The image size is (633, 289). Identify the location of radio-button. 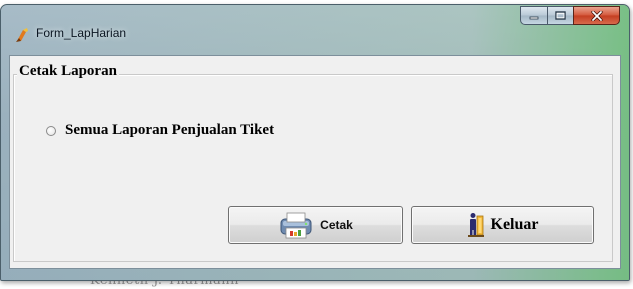
(51, 130).